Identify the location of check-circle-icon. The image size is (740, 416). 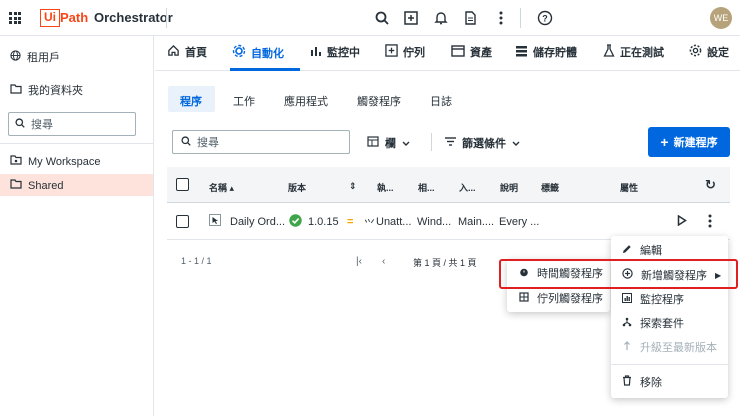
(295, 222).